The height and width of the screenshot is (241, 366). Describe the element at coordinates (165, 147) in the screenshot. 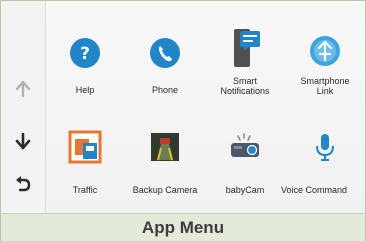

I see `backup-camera-icon` at that location.